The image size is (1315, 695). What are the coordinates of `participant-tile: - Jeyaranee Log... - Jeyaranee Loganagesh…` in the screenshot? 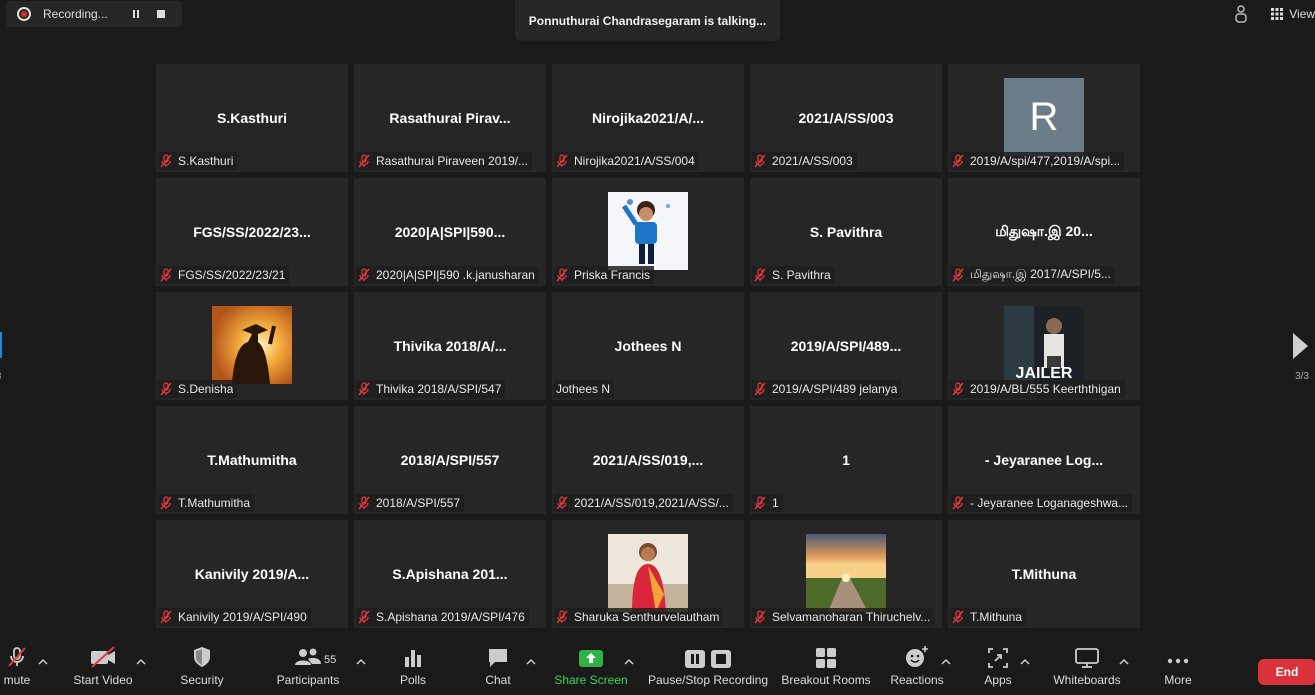 It's located at (1044, 460).